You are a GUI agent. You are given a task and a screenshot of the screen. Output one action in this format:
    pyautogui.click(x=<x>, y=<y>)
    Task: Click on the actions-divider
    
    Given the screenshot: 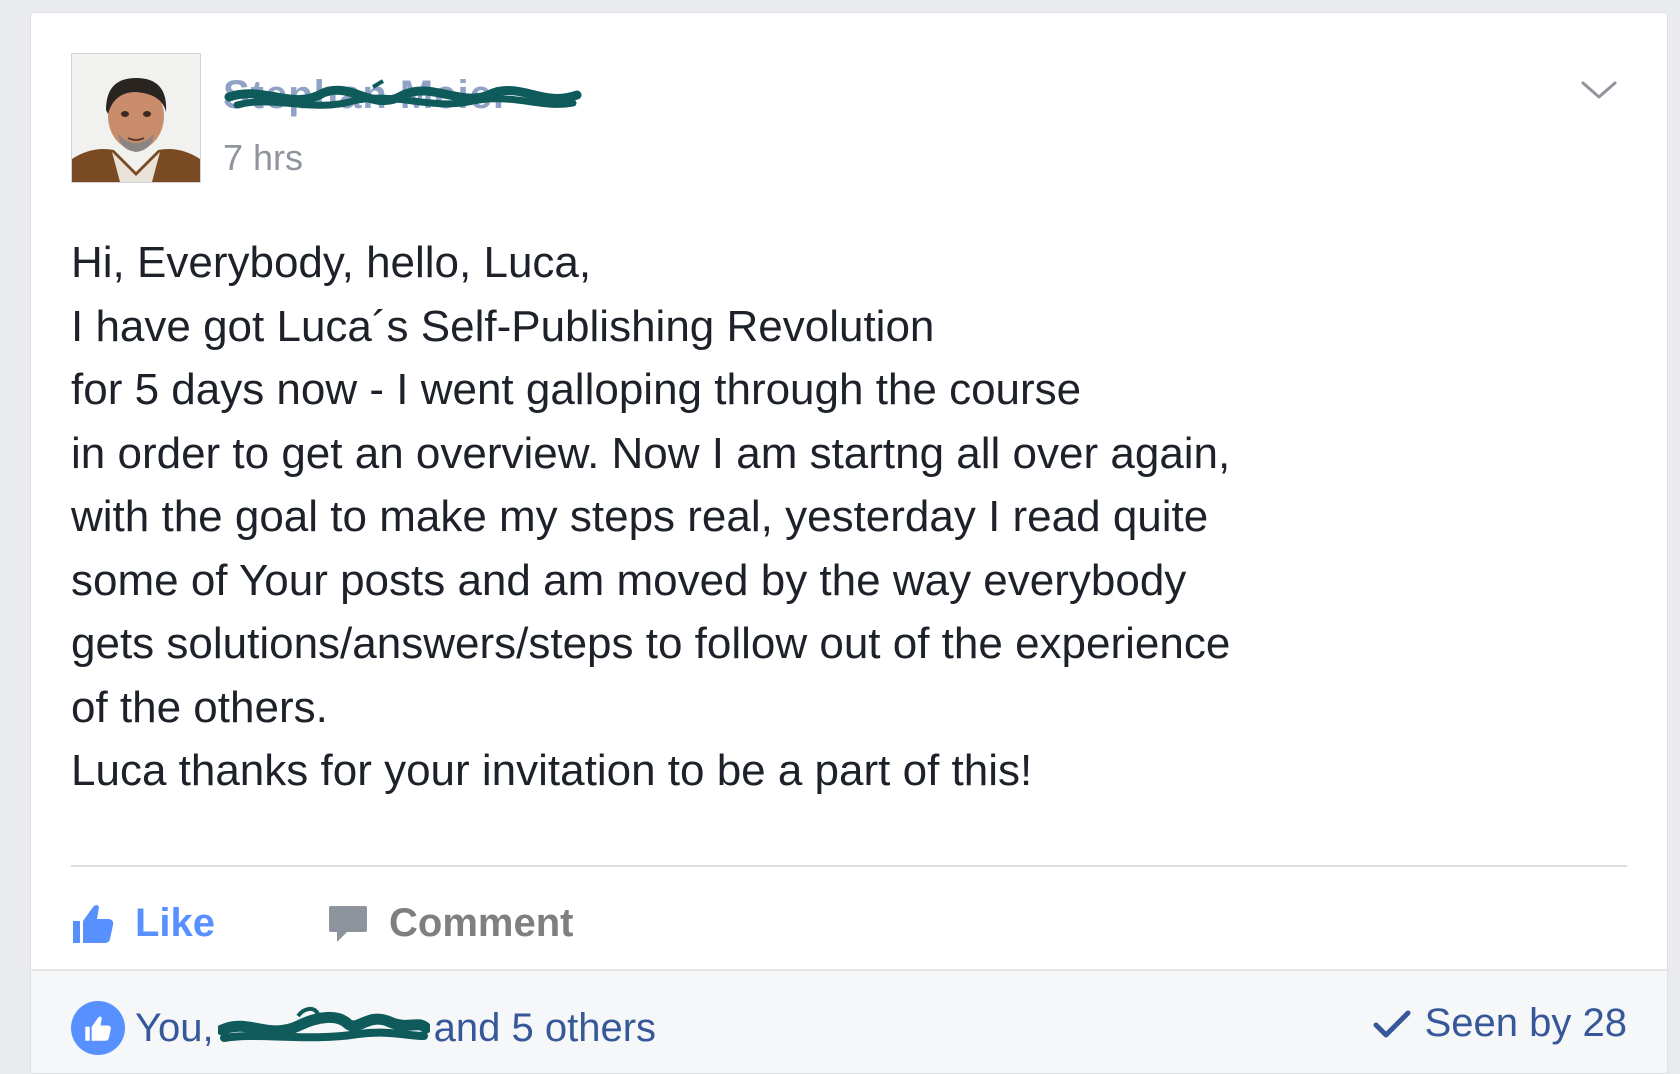 What is the action you would take?
    pyautogui.click(x=849, y=866)
    